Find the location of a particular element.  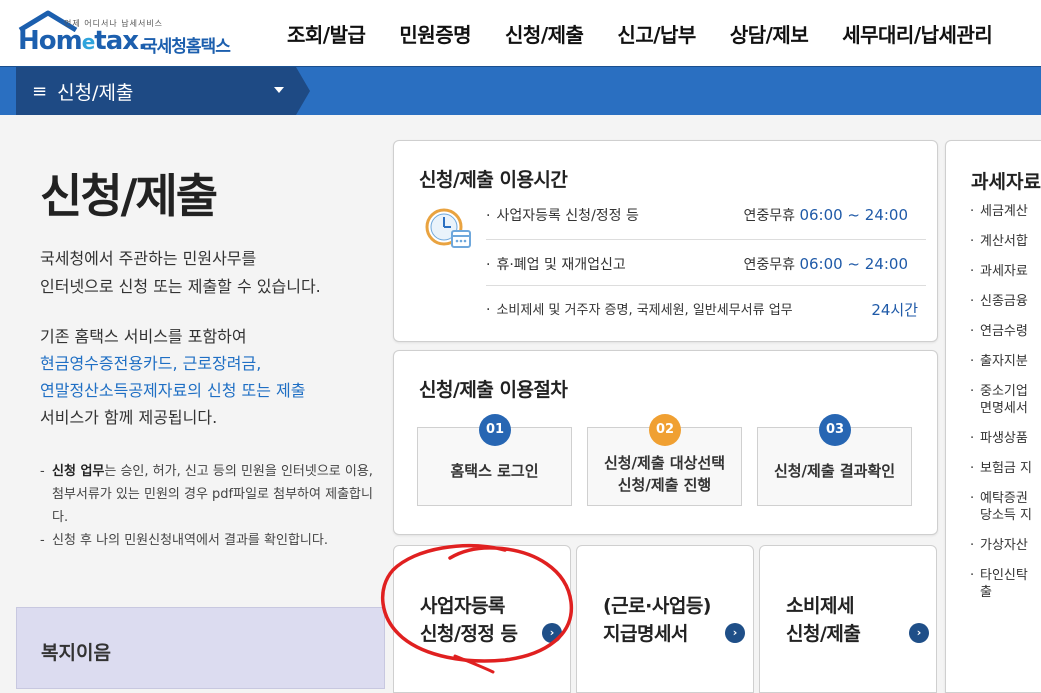

tax-data-item: 세금계산 is located at coordinates (1005, 211).